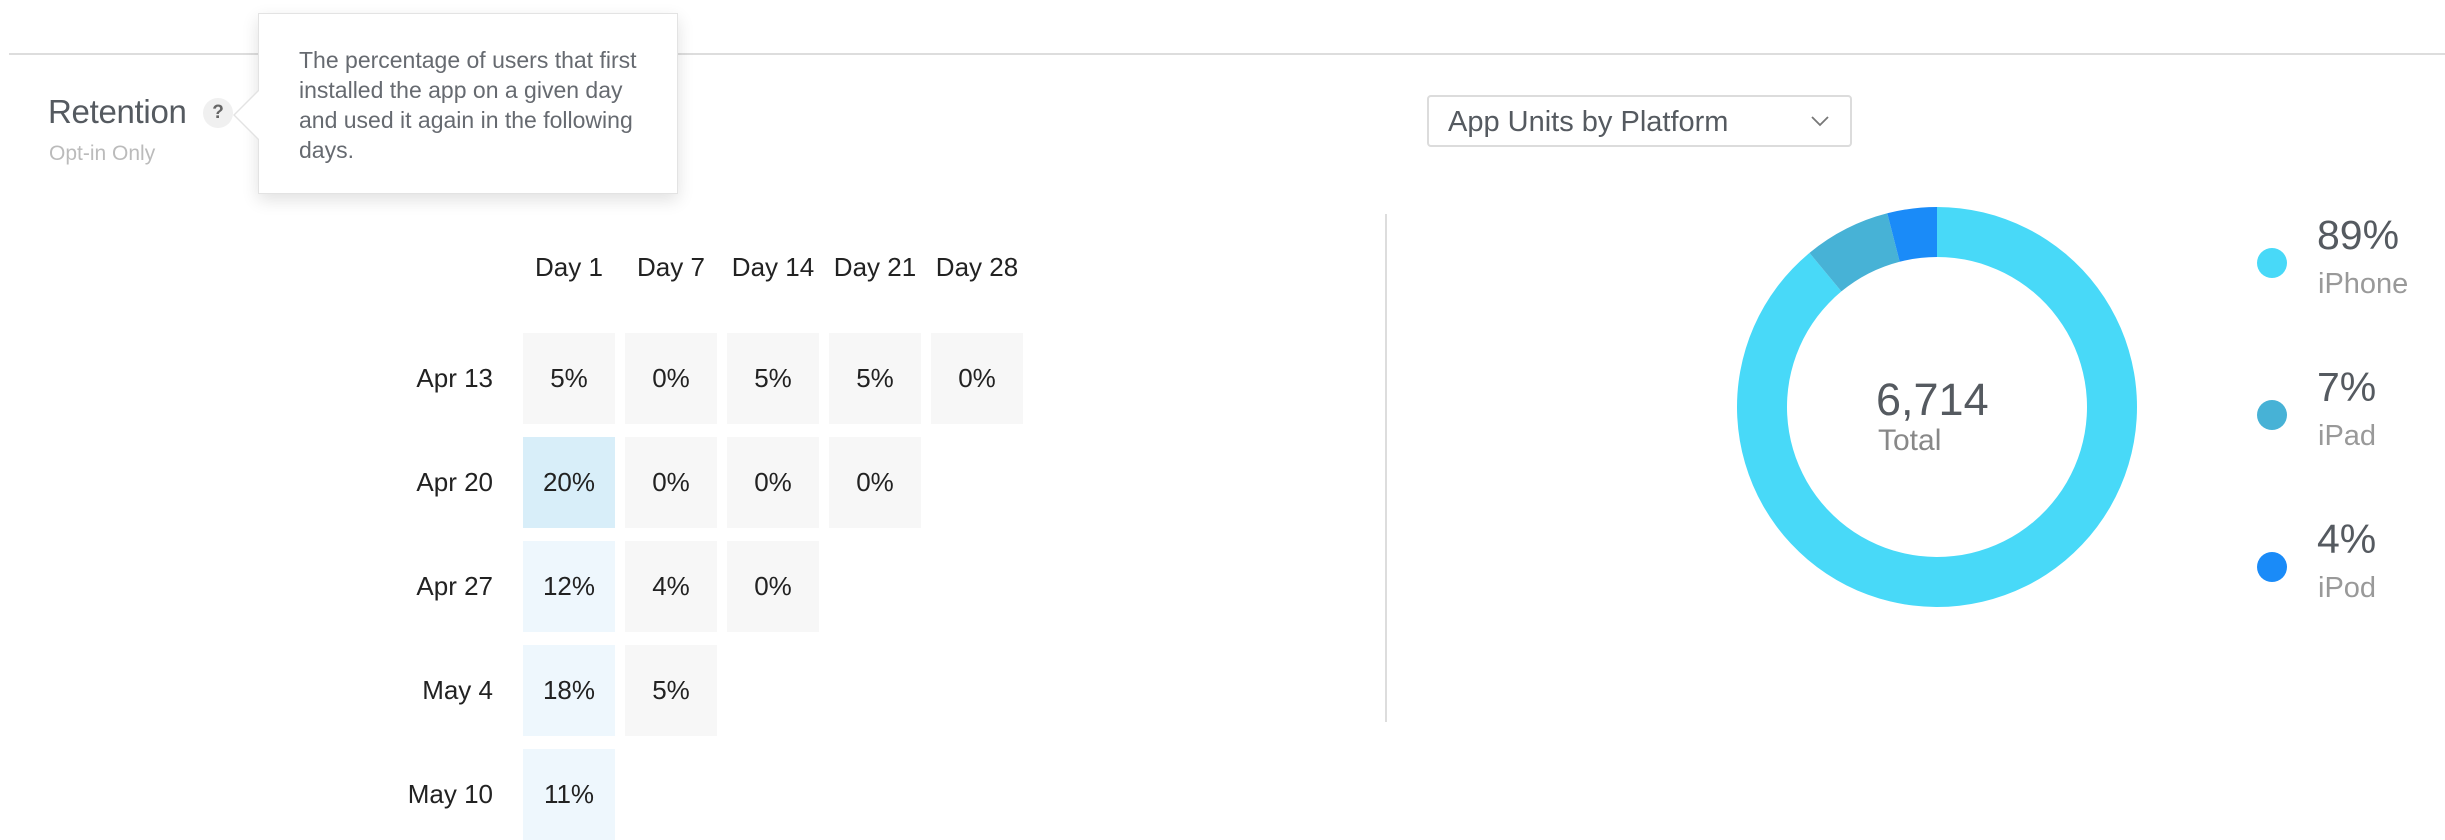 The height and width of the screenshot is (840, 2445). I want to click on donut-total-value: 6,714, so click(1932, 399).